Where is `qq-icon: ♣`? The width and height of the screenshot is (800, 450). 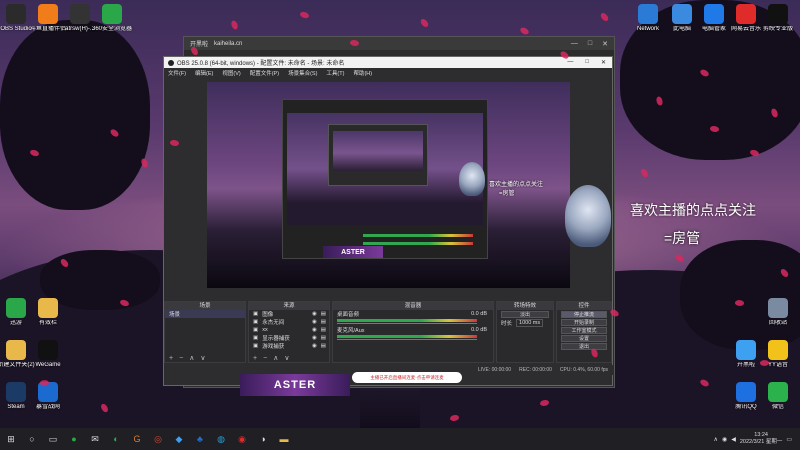 qq-icon: ♣ is located at coordinates (200, 439).